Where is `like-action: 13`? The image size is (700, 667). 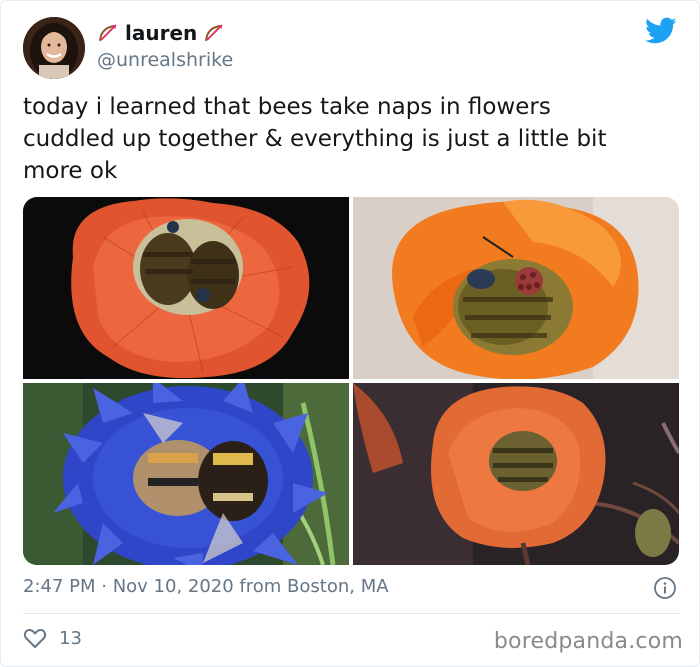 like-action: 13 is located at coordinates (52, 638).